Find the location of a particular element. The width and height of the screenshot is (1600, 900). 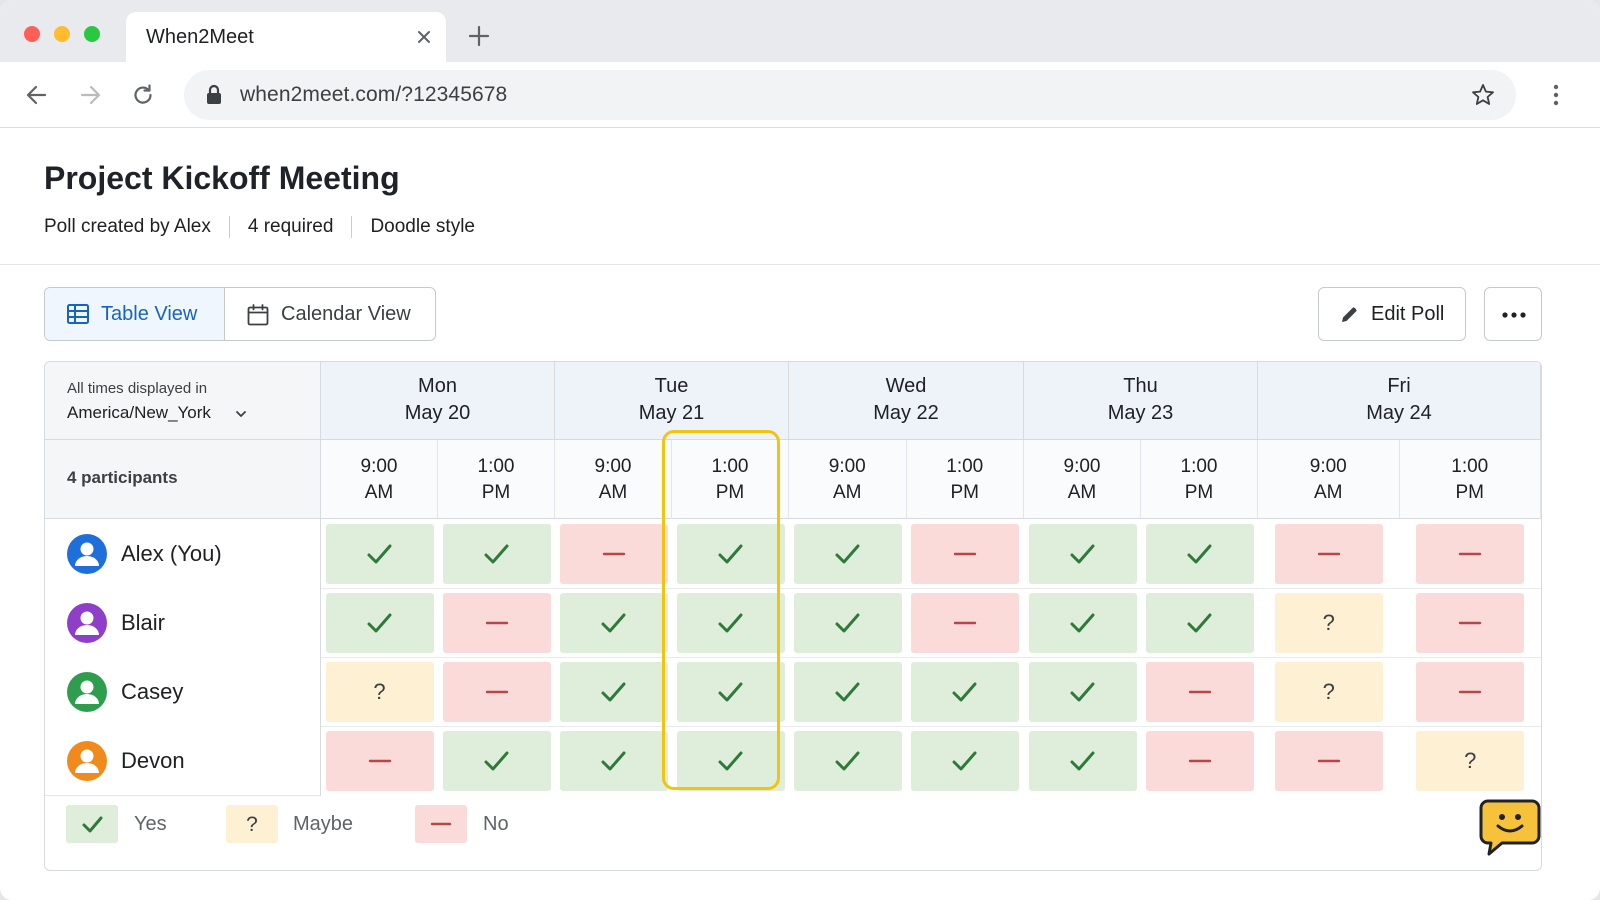

day-name: Tue is located at coordinates (671, 386).